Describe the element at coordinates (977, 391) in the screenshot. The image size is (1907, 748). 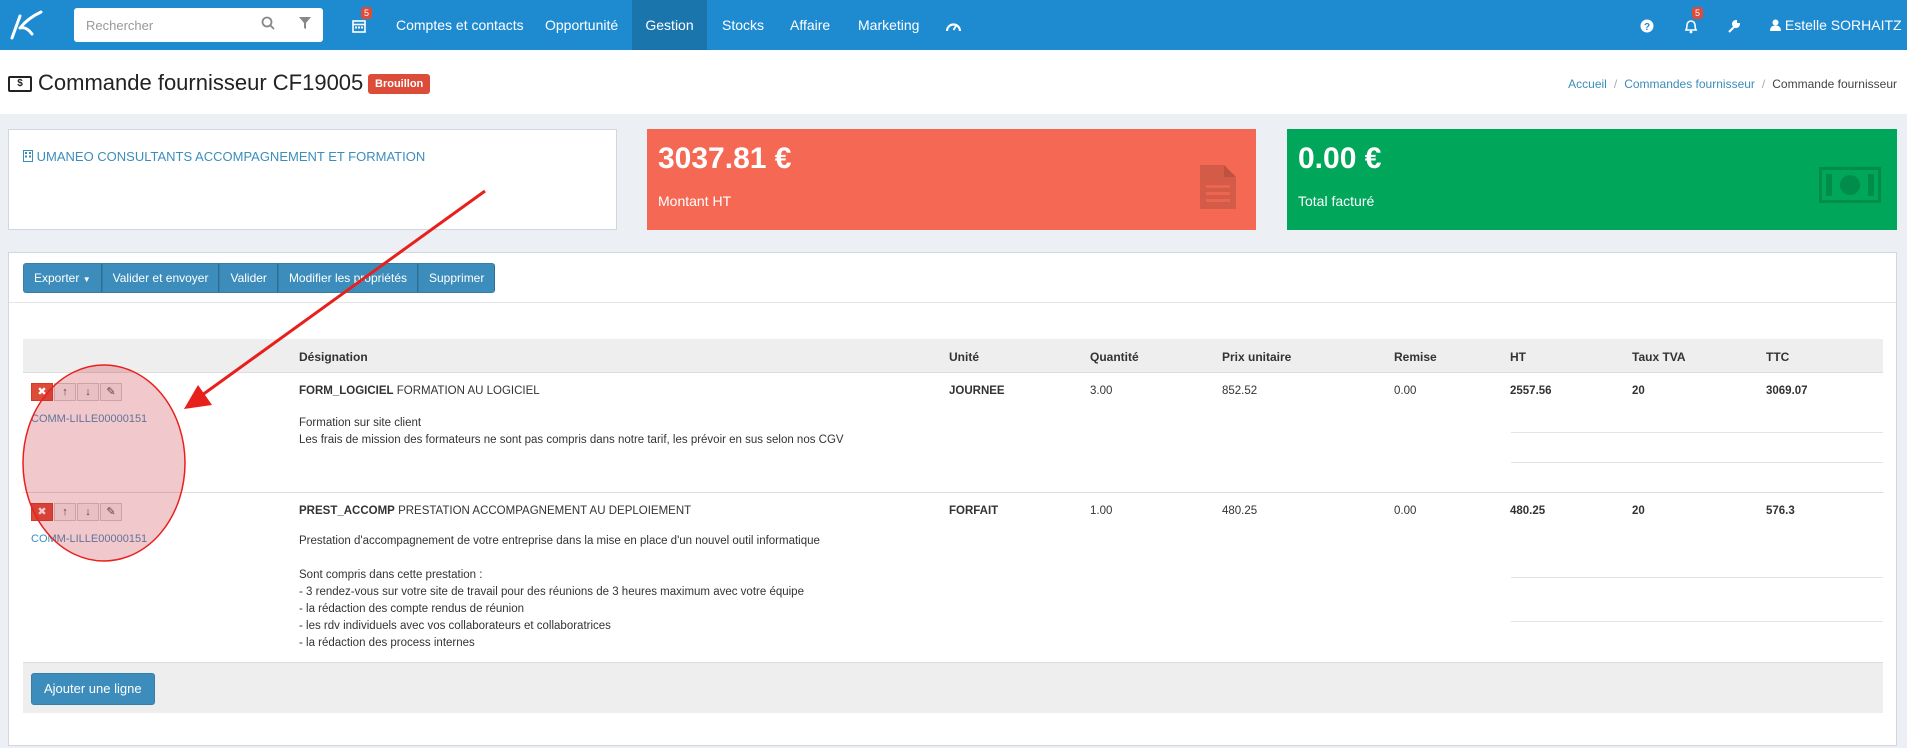
I see `line-unit: JOURNEE` at that location.